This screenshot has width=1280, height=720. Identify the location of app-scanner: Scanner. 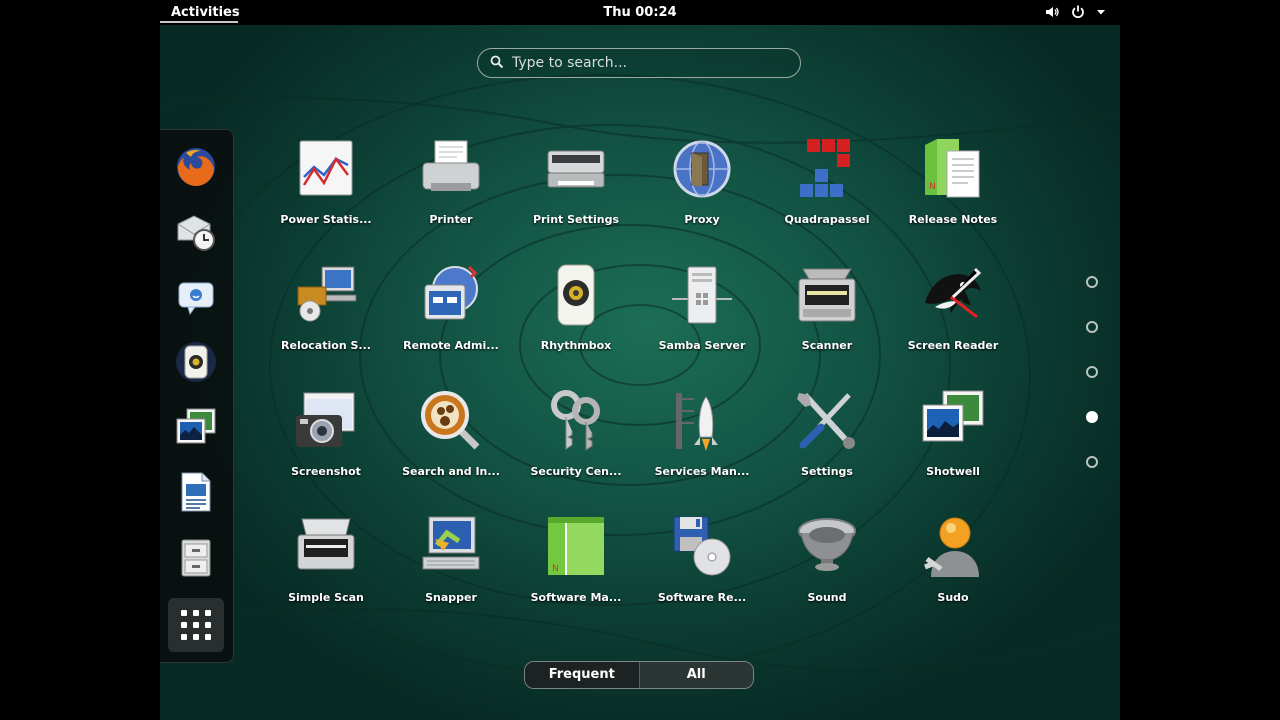
(827, 307).